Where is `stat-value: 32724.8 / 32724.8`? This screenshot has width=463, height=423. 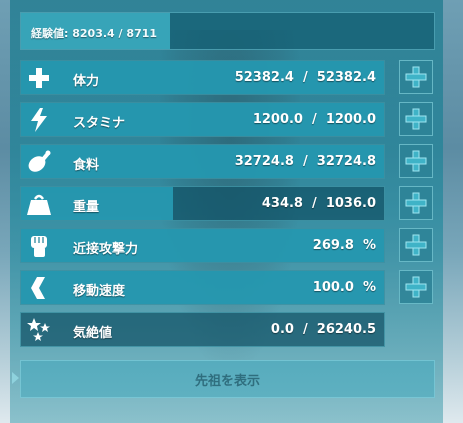
stat-value: 32724.8 / 32724.8 is located at coordinates (305, 161).